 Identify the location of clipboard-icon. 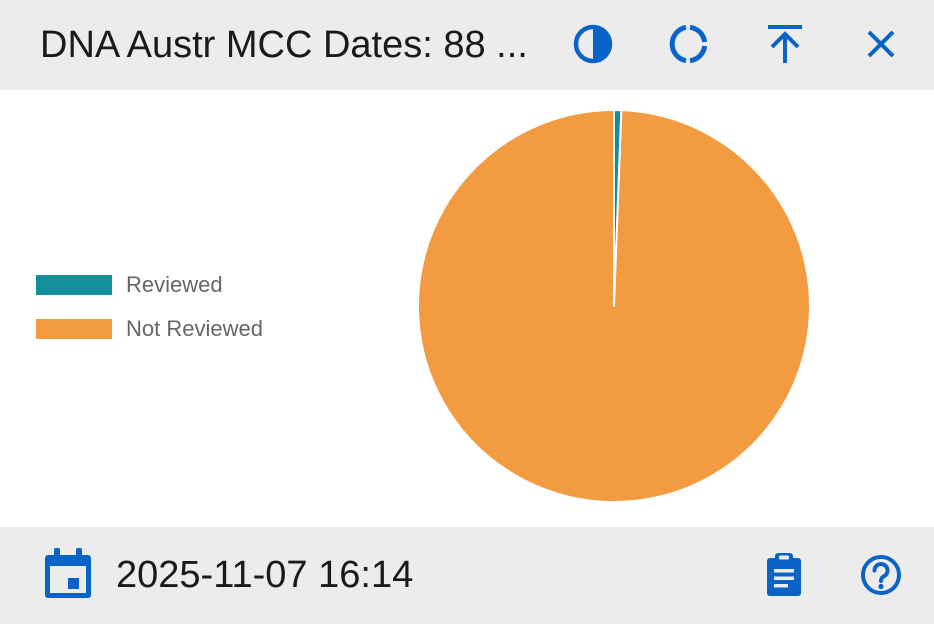
(784, 574).